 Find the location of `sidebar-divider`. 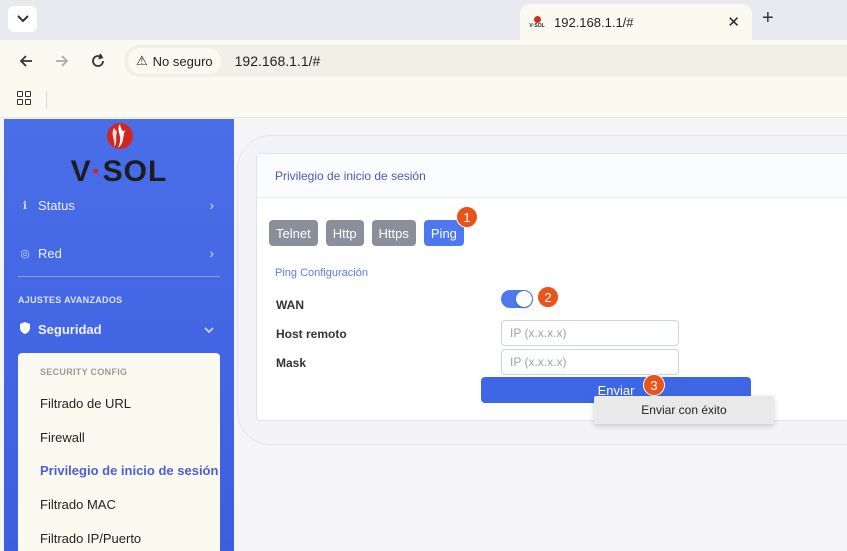

sidebar-divider is located at coordinates (119, 276).